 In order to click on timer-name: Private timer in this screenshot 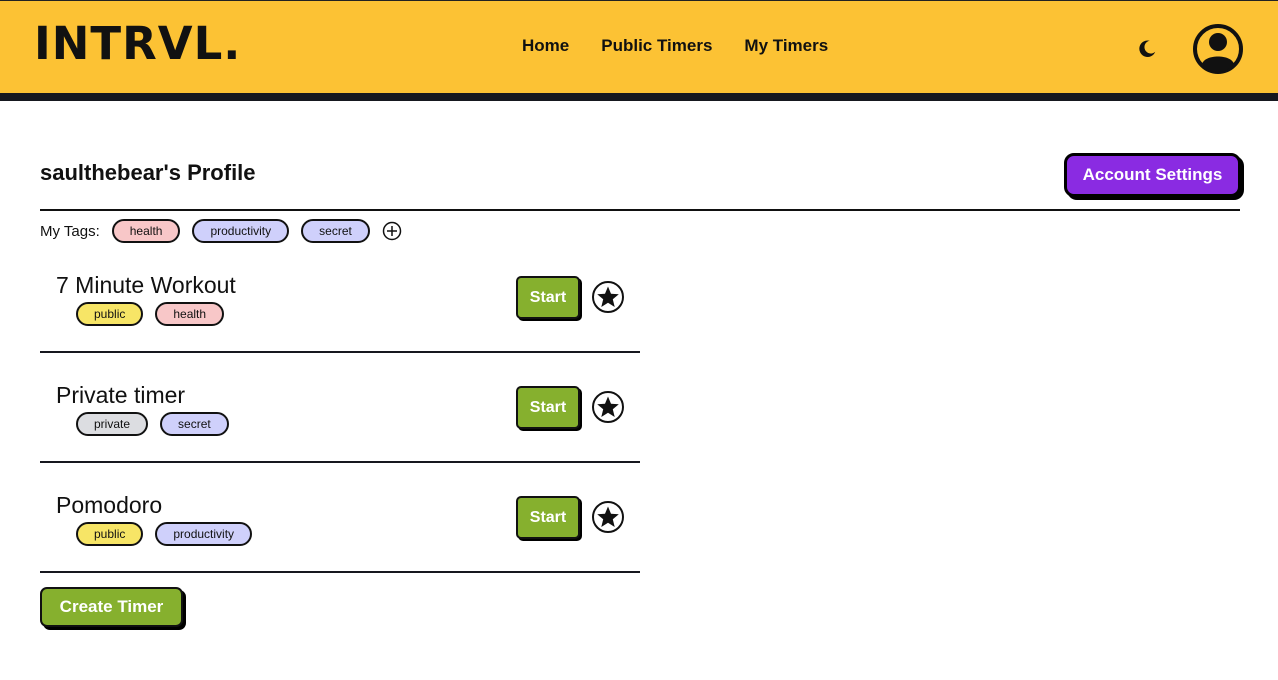, I will do `click(120, 395)`.